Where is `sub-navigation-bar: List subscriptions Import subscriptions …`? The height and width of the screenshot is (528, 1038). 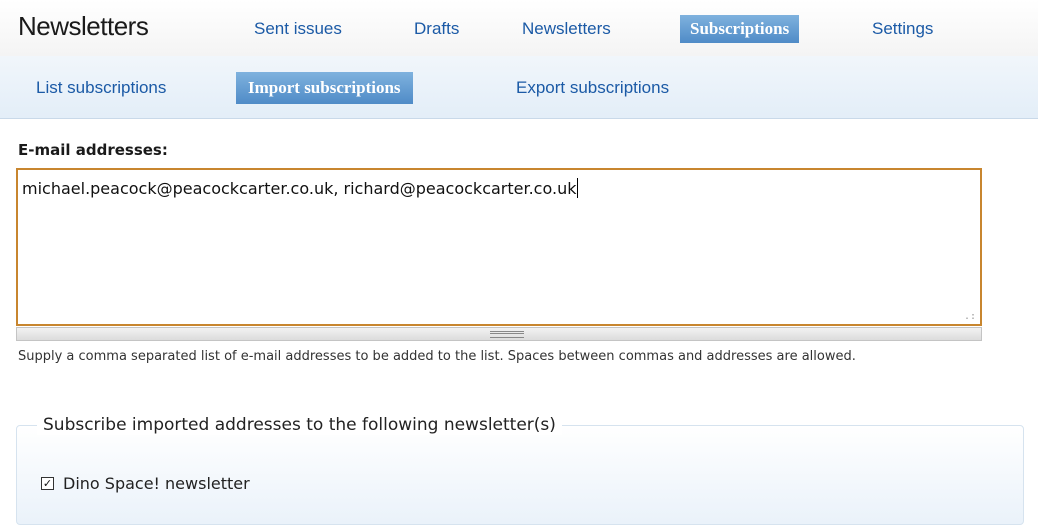
sub-navigation-bar: List subscriptions Import subscriptions … is located at coordinates (519, 87).